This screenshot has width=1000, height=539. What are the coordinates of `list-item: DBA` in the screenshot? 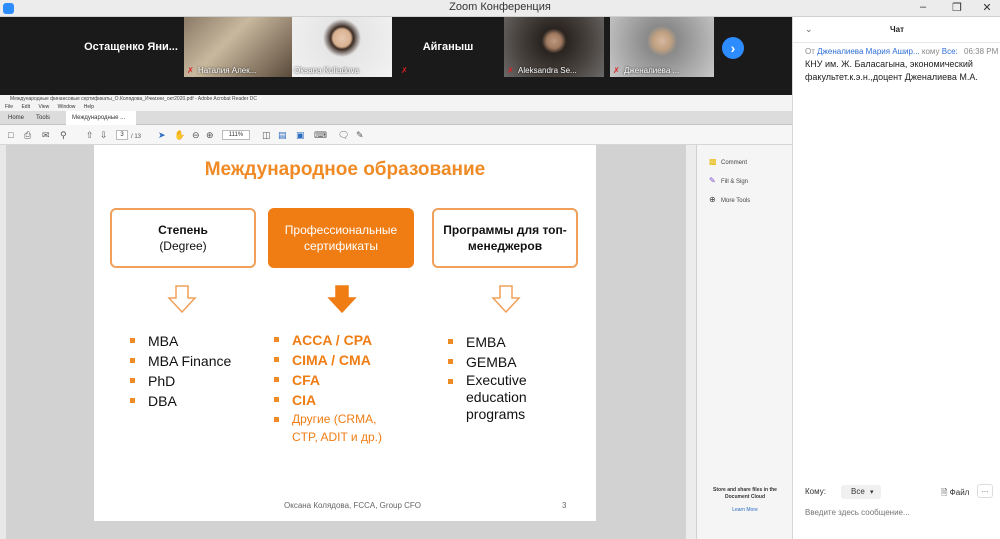 It's located at (180, 401).